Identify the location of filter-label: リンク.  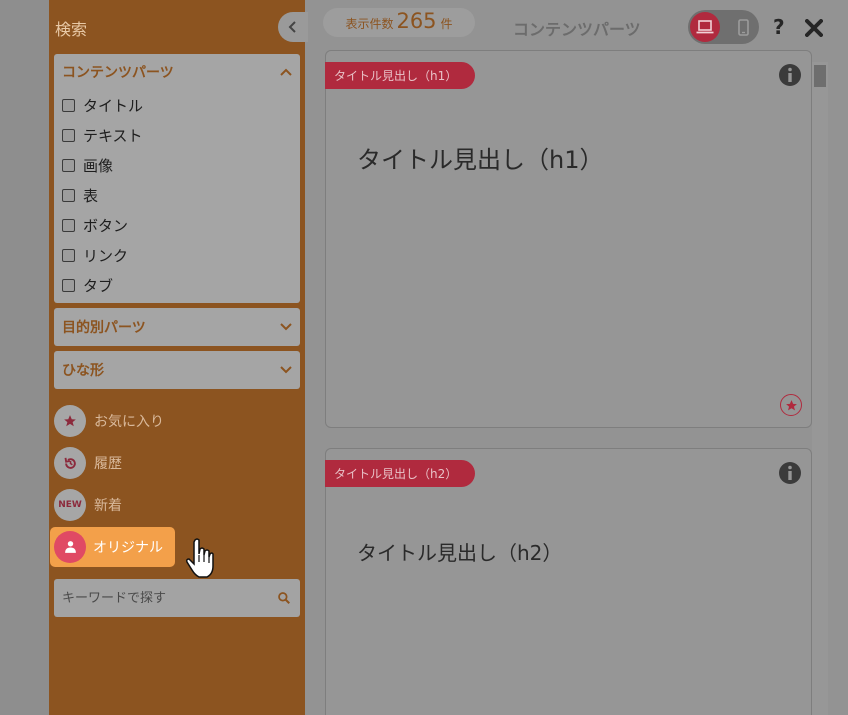
(106, 255).